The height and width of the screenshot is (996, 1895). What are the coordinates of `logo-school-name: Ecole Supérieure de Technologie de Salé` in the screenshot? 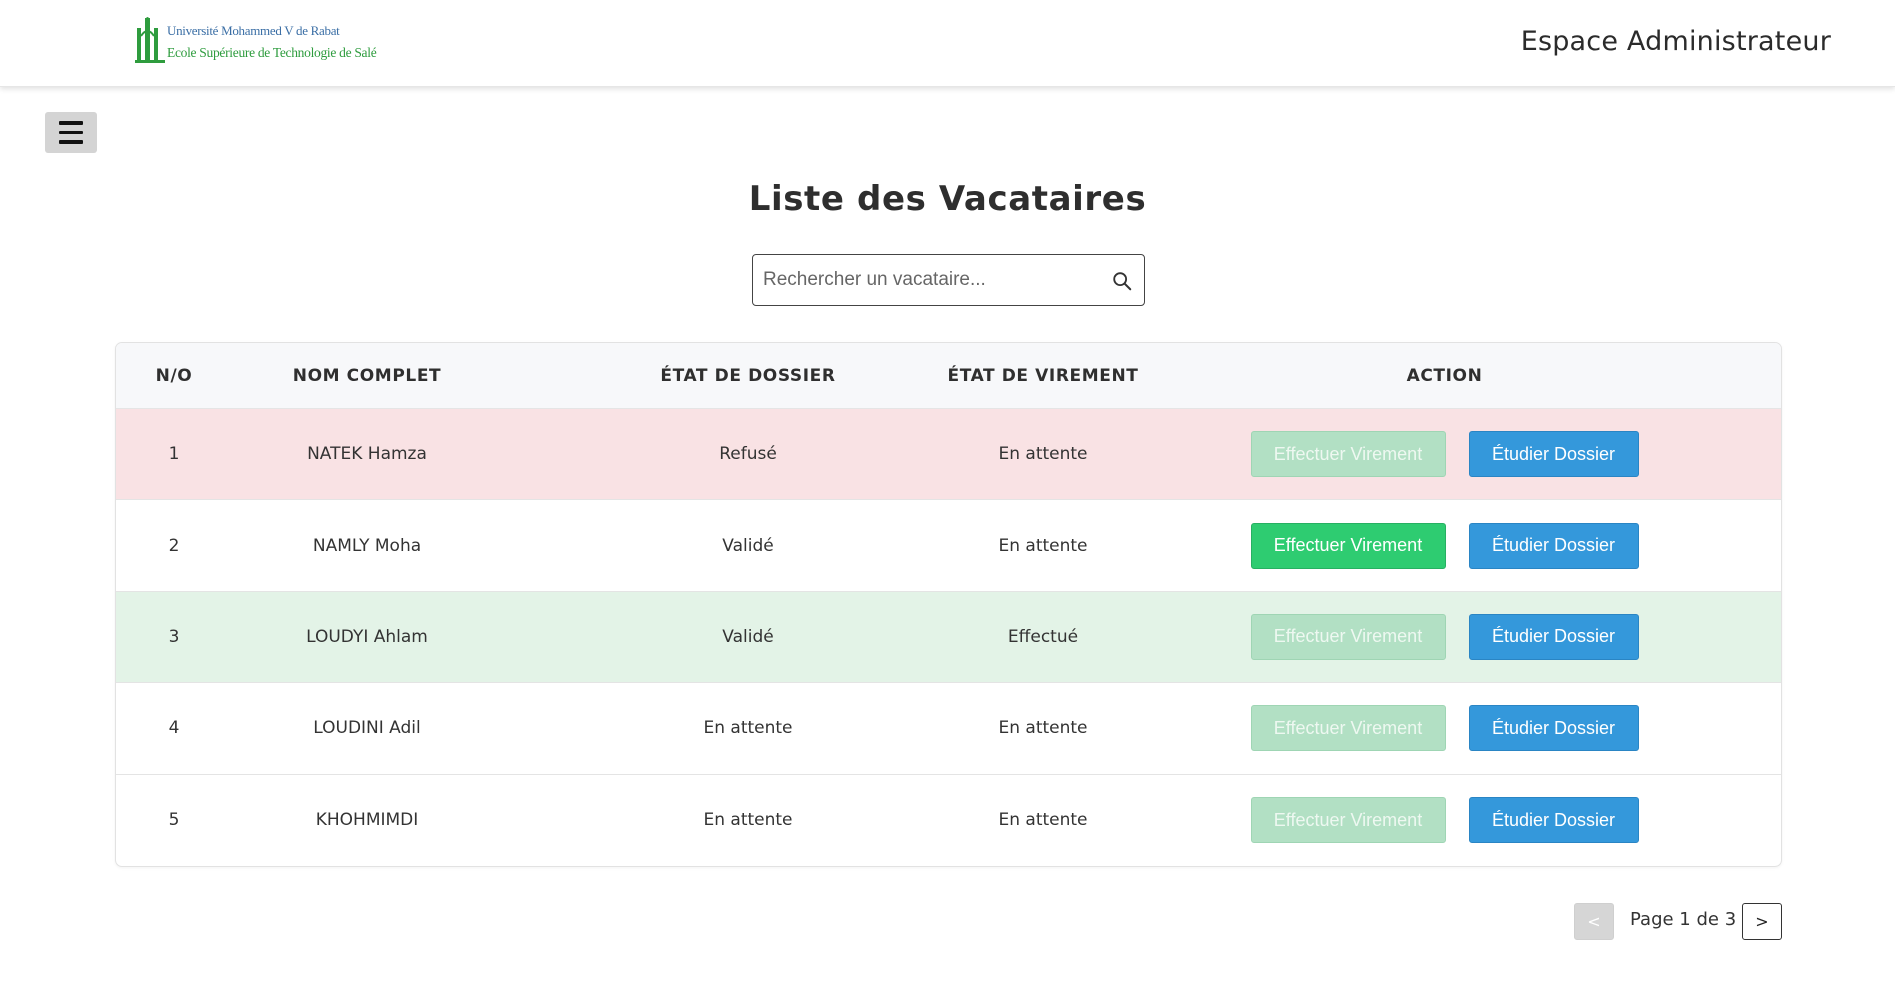 It's located at (272, 52).